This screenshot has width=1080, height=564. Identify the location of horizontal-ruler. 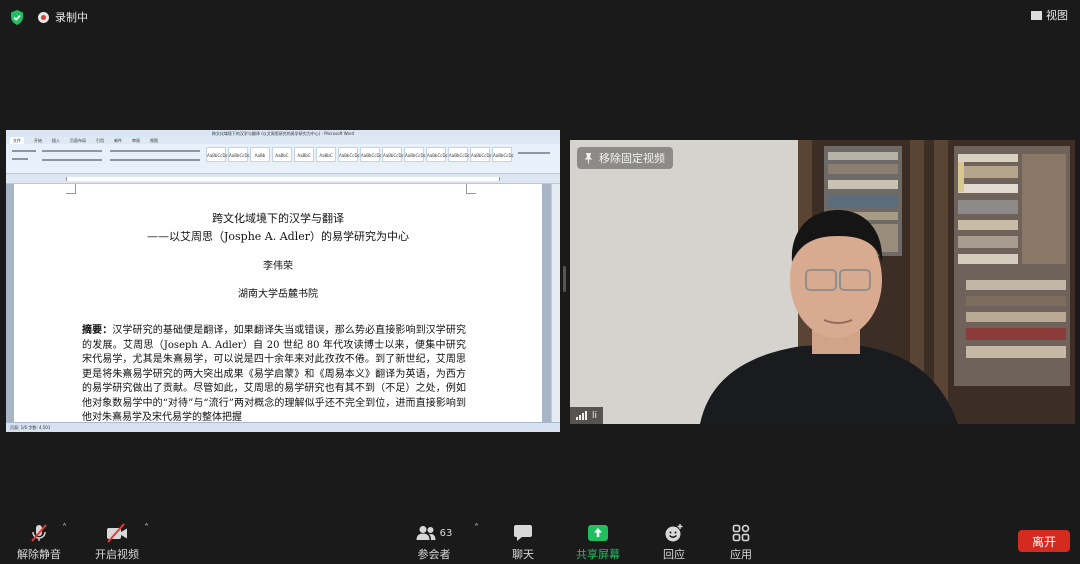
(283, 179).